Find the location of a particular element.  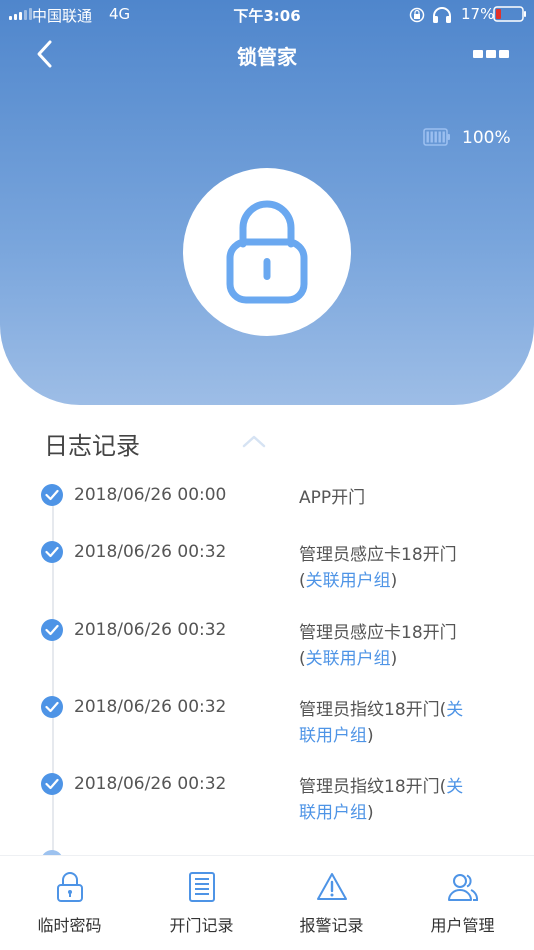

rotation-lock-icon is located at coordinates (417, 15).